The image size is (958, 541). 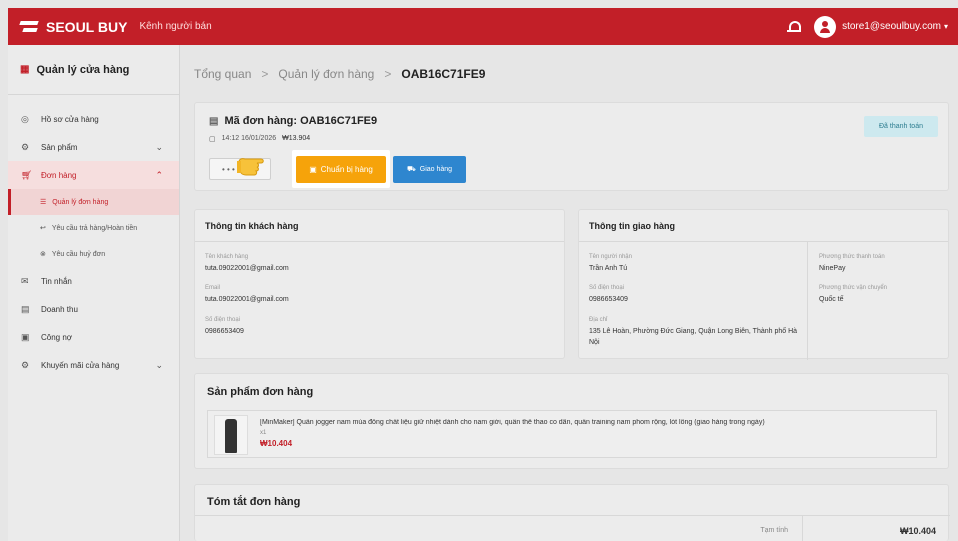 What do you see at coordinates (93, 119) in the screenshot?
I see `sidebar-item-store-profile: ◎ Hồ sơ cửa hàng` at bounding box center [93, 119].